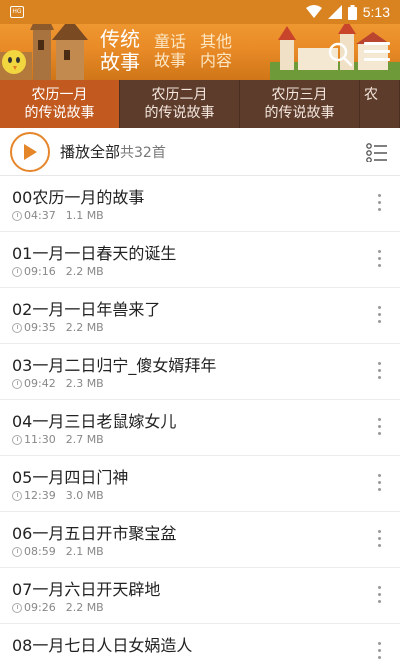 Image resolution: width=400 pixels, height=660 pixels. Describe the element at coordinates (94, 253) in the screenshot. I see `track-title: 01一月一日春天的诞生` at that location.